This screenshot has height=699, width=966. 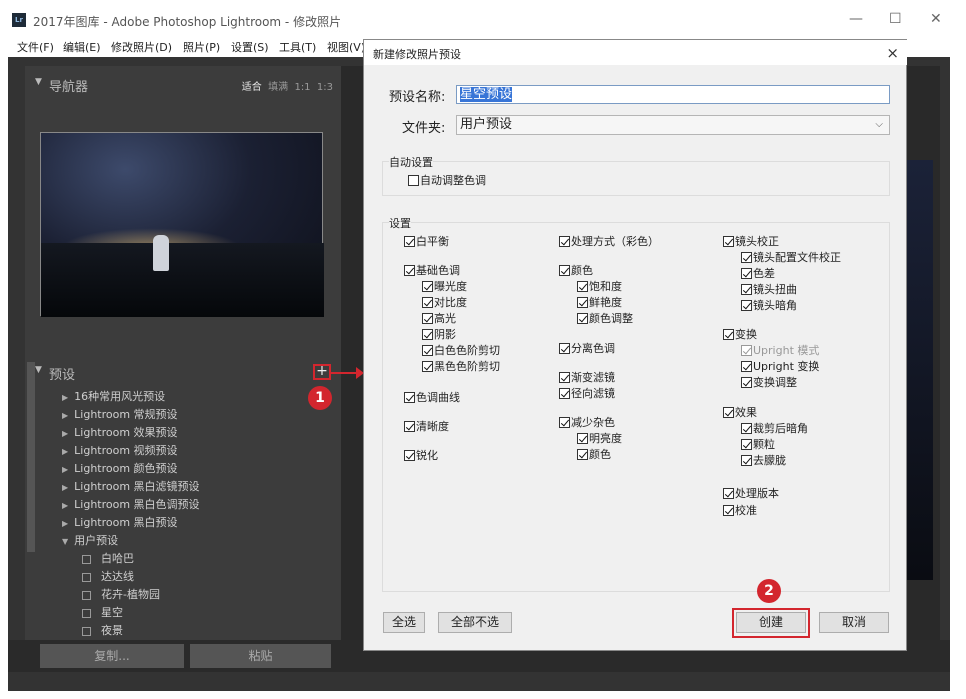 What do you see at coordinates (90, 541) in the screenshot?
I see `preset-folder-user: ▼ 用户预设` at bounding box center [90, 541].